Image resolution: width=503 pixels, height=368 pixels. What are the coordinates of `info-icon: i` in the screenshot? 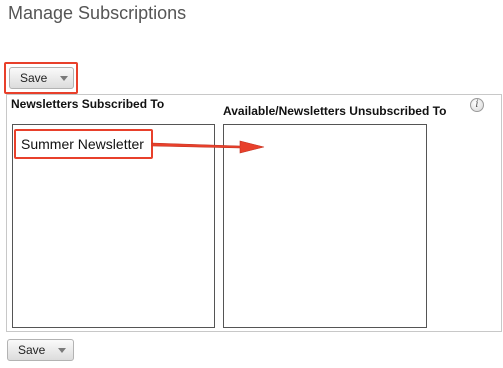 It's located at (477, 105).